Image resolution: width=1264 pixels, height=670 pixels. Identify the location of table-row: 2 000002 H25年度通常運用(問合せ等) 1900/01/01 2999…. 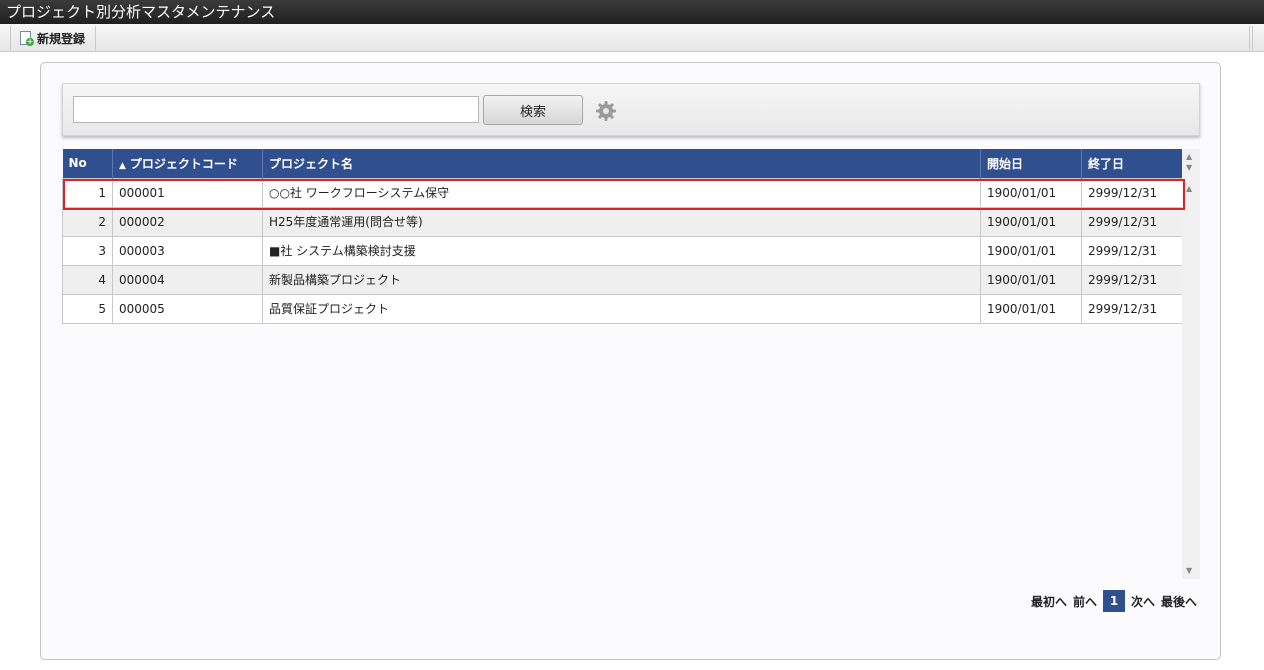
(622, 221).